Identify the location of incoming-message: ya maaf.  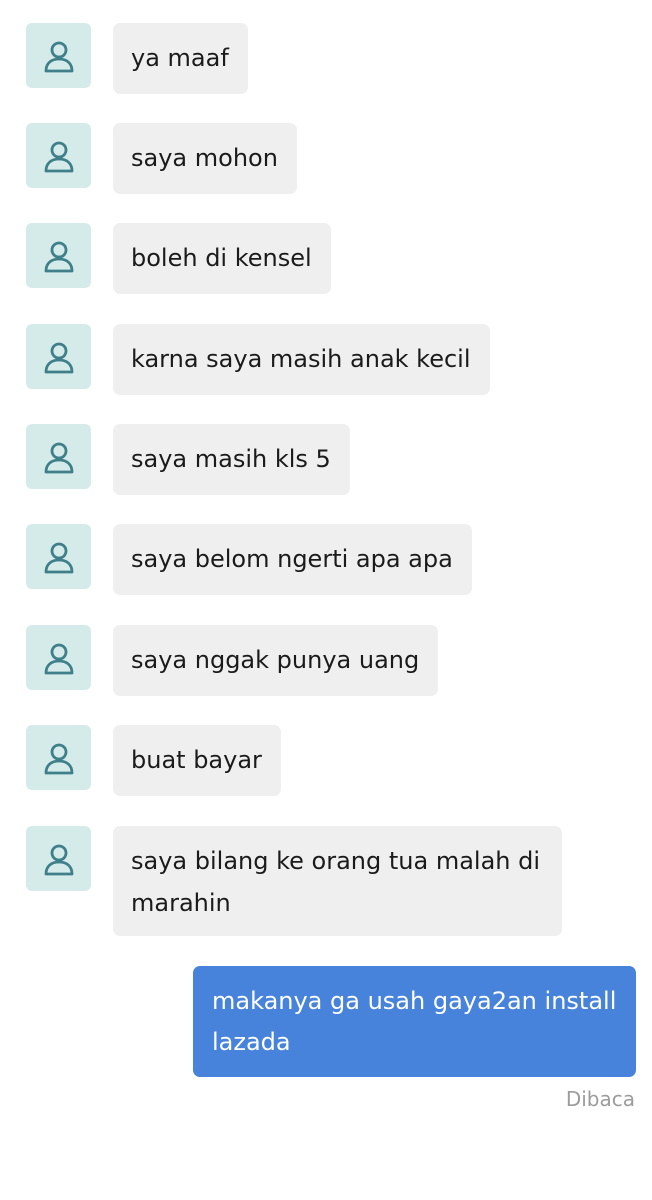
(137, 58).